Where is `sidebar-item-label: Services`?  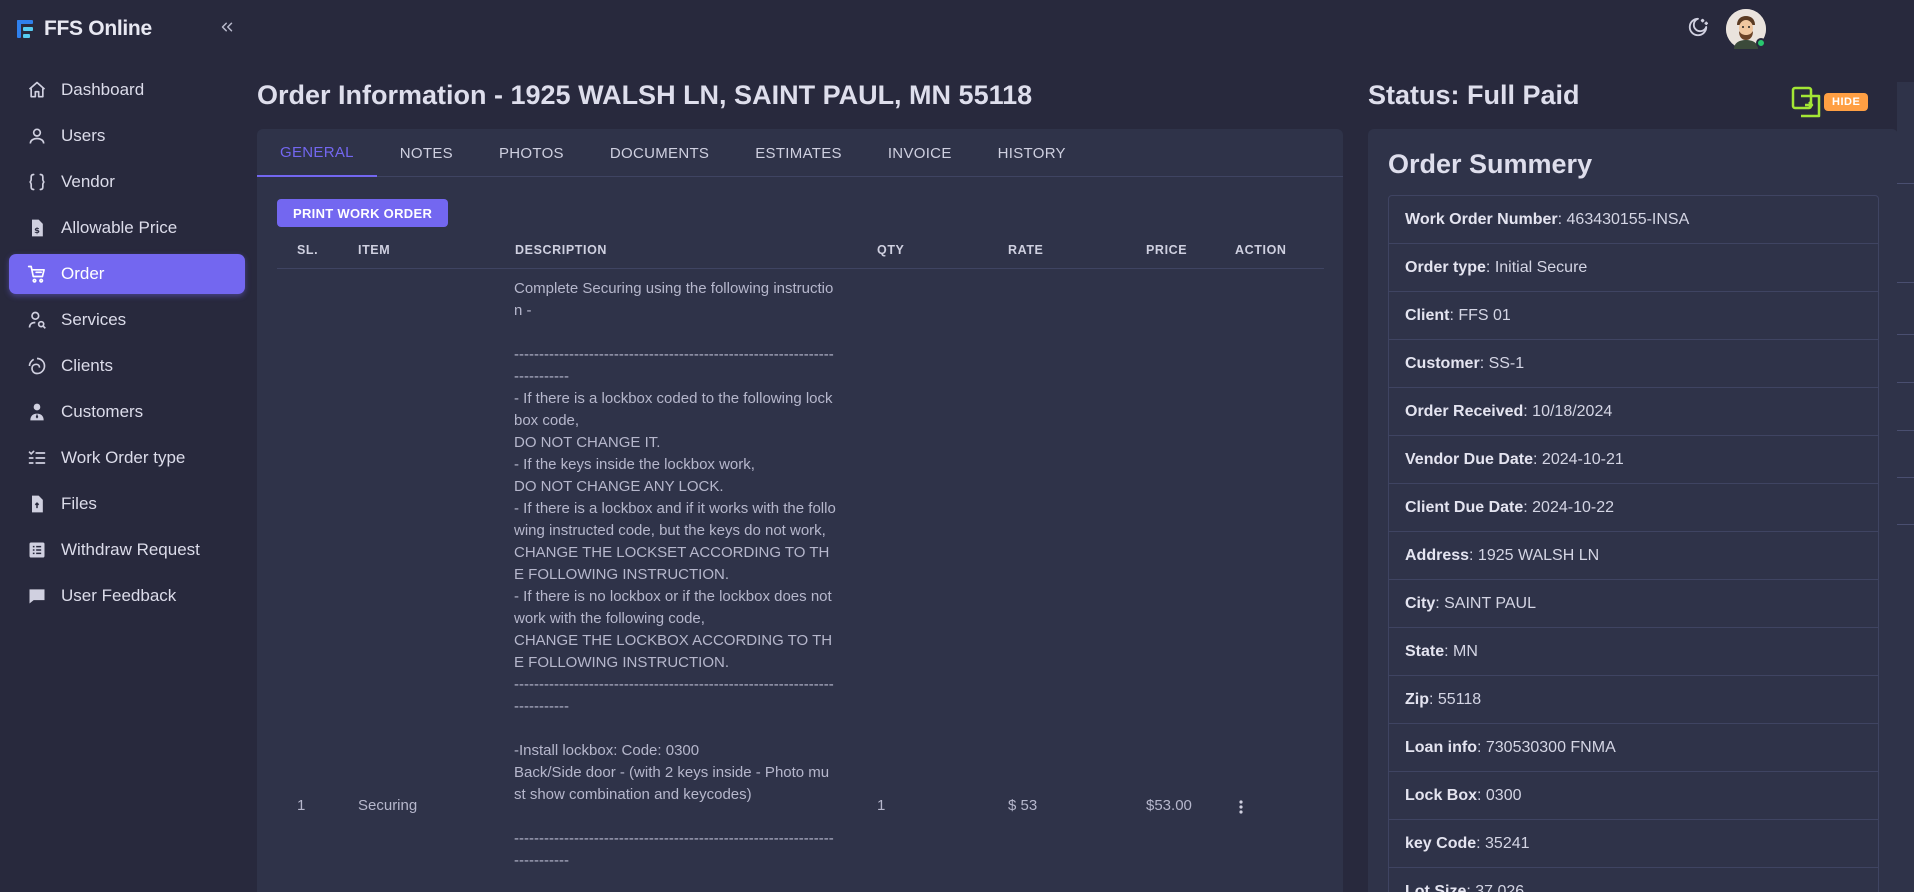 sidebar-item-label: Services is located at coordinates (94, 319).